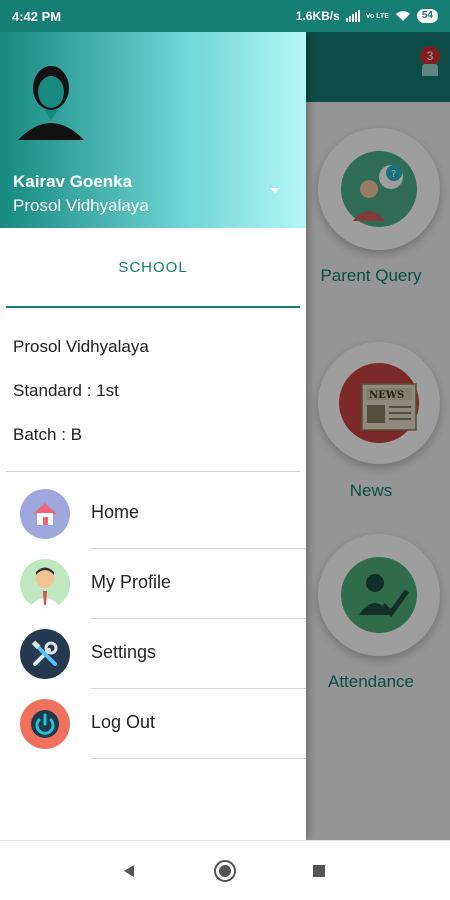  What do you see at coordinates (45, 584) in the screenshot?
I see `profile-icon` at bounding box center [45, 584].